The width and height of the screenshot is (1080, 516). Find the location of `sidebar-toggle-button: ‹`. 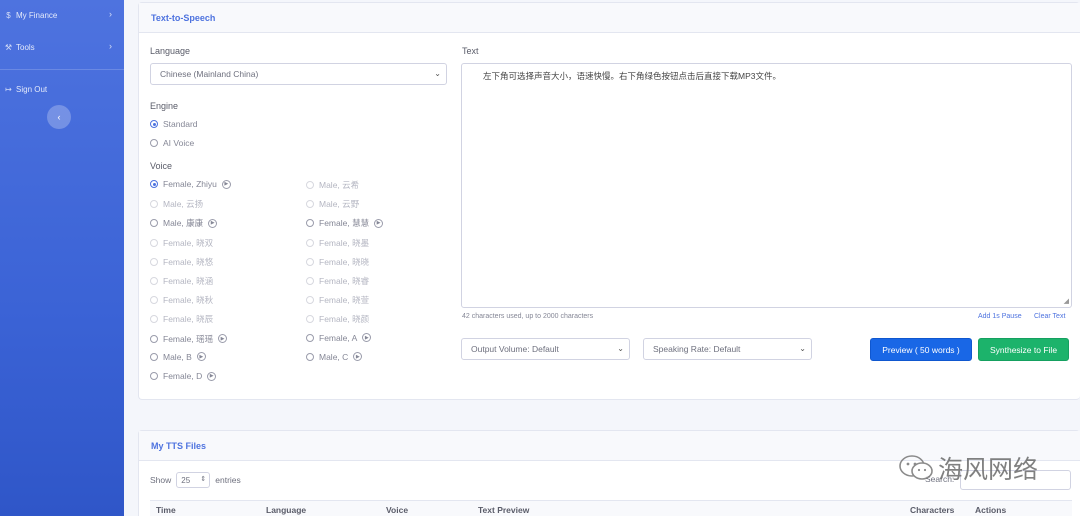

sidebar-toggle-button: ‹ is located at coordinates (59, 117).